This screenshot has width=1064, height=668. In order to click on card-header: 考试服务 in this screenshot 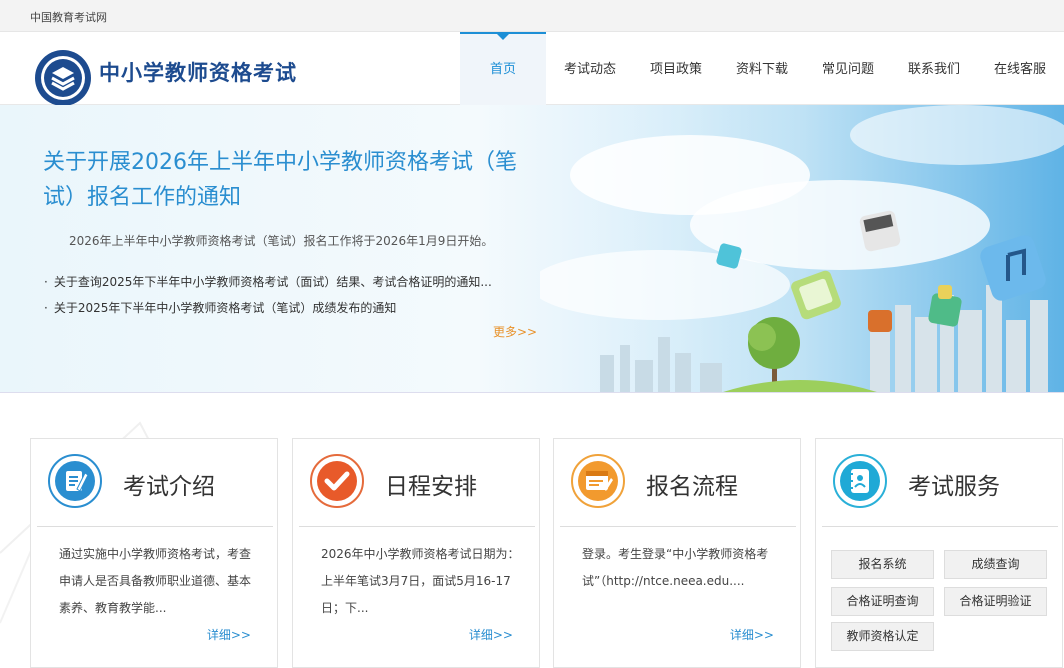, I will do `click(940, 483)`.